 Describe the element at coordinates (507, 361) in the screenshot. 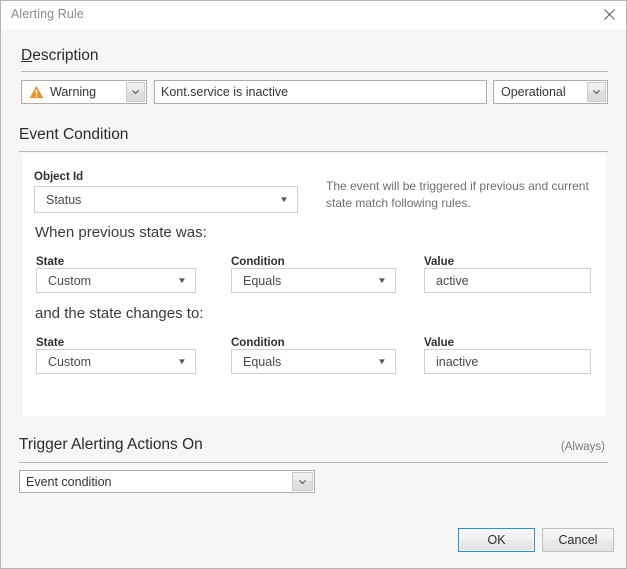

I see `new-value-input: inactive` at that location.